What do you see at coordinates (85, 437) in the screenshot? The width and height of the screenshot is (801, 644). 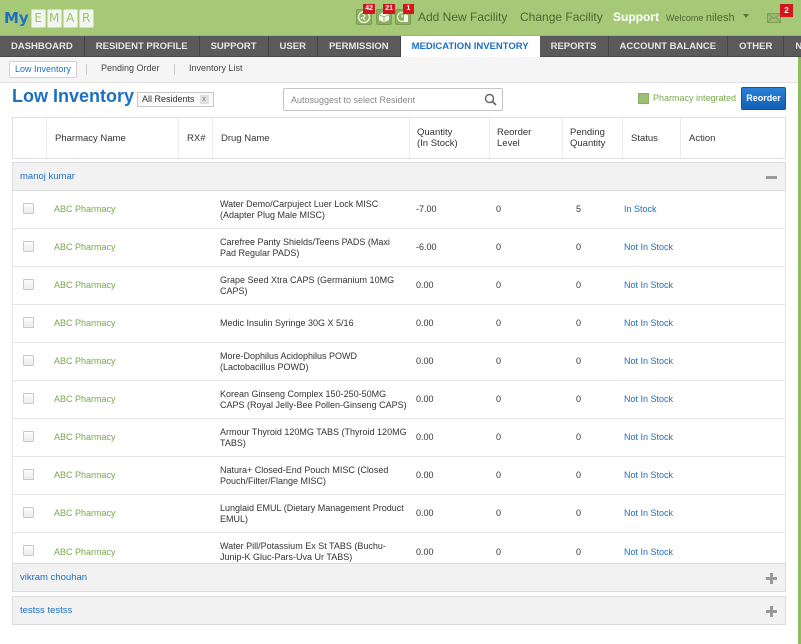 I see `pharmacy-name: ABC Pharmacy` at bounding box center [85, 437].